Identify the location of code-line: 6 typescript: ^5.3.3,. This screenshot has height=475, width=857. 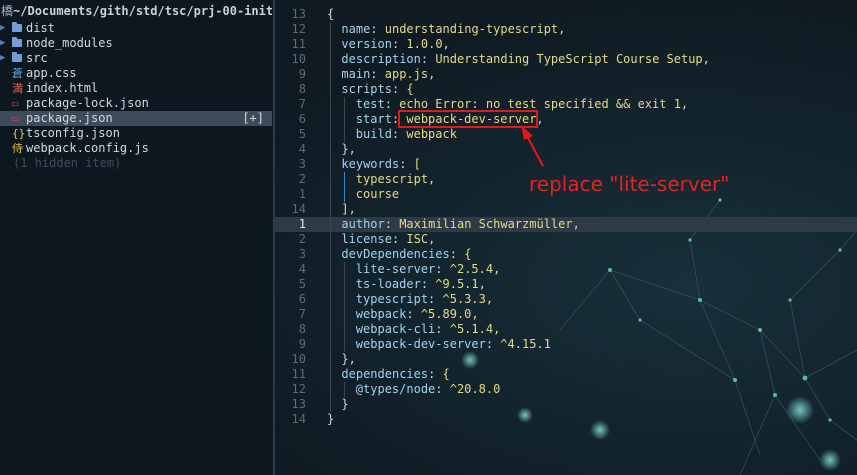
(566, 299).